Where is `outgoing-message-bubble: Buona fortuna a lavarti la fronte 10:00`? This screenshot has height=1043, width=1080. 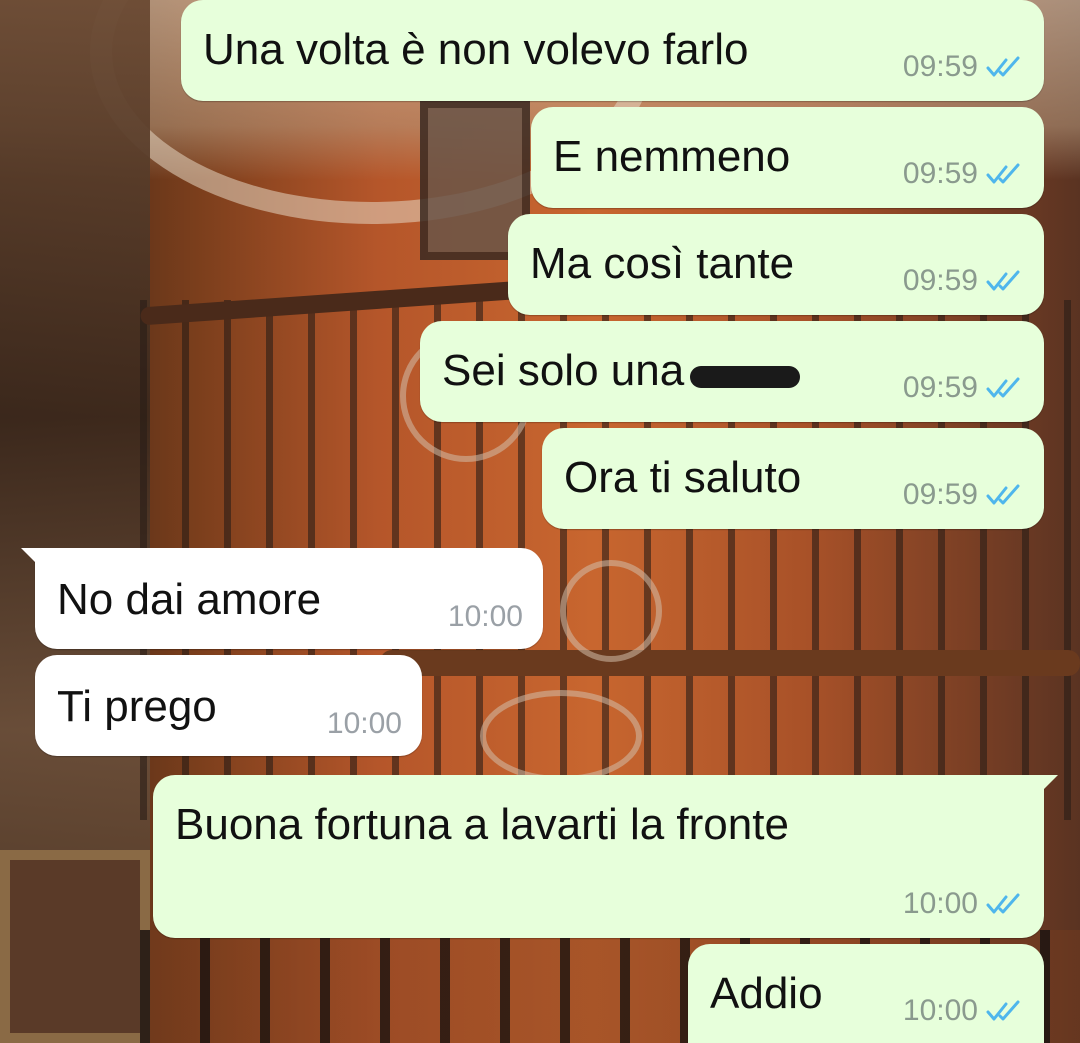 outgoing-message-bubble: Buona fortuna a lavarti la fronte 10:00 is located at coordinates (605, 856).